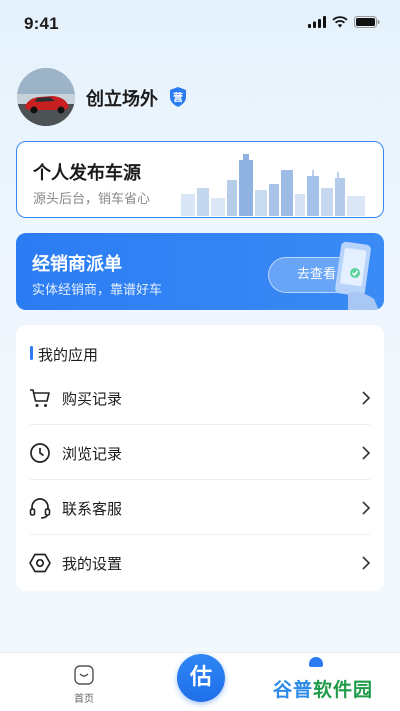 Image resolution: width=400 pixels, height=711 pixels. I want to click on dealer-card-title: 经销商派单, so click(77, 264).